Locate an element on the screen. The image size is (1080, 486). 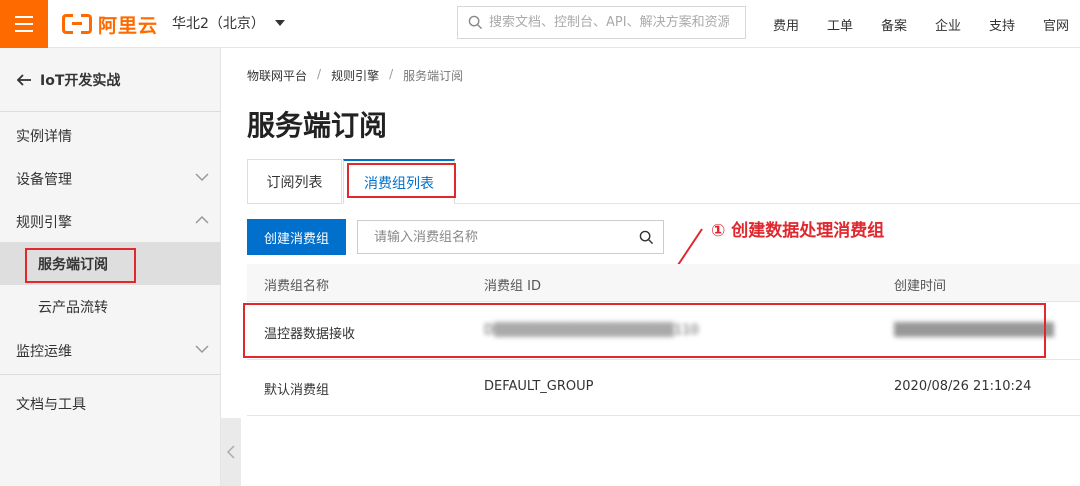
sidebar-item-label: 规则引擎 is located at coordinates (44, 222).